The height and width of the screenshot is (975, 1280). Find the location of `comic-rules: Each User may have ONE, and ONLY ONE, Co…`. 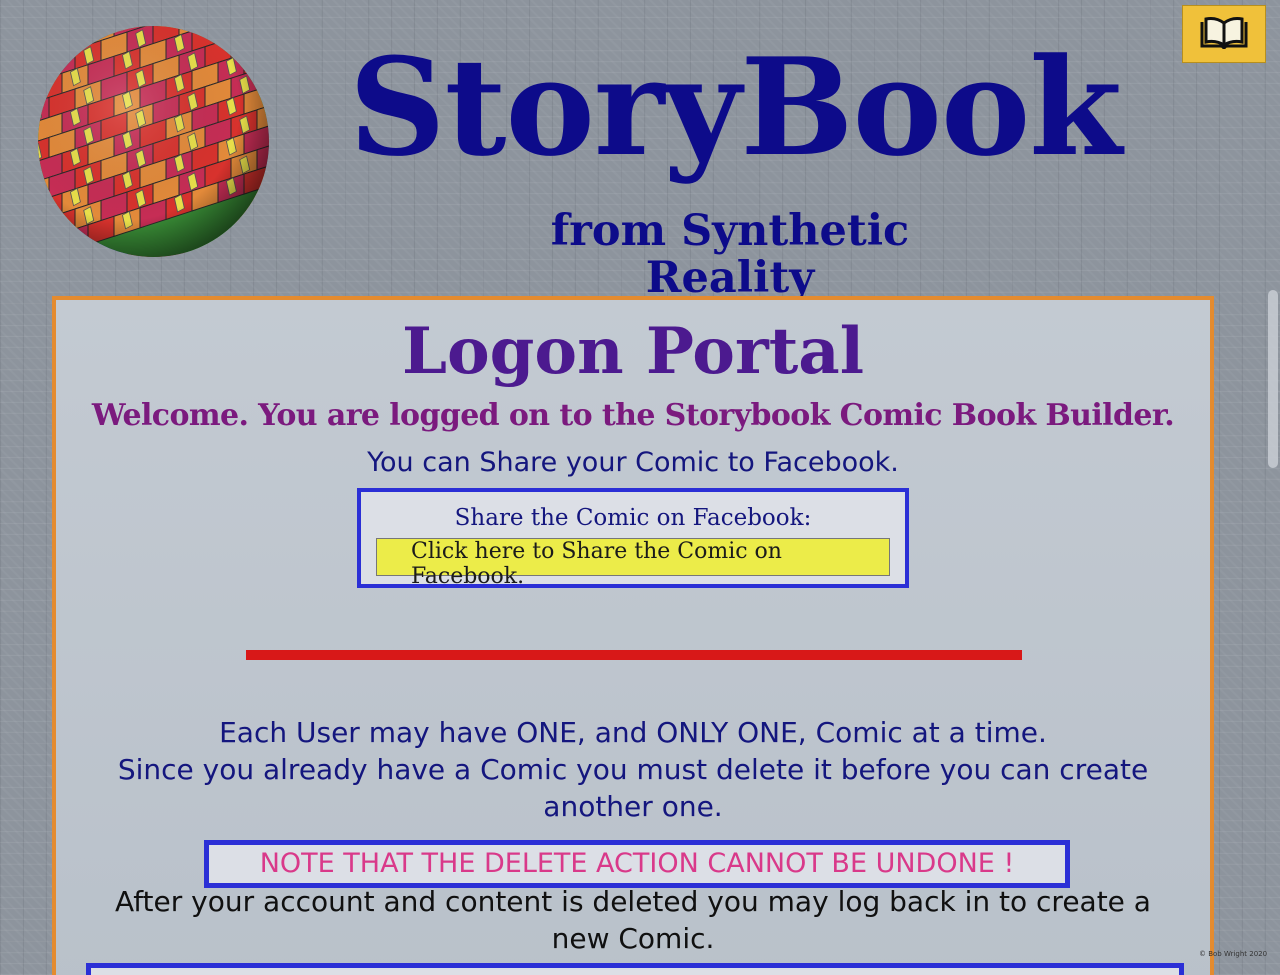

comic-rules: Each User may have ONE, and ONLY ONE, Co… is located at coordinates (633, 769).